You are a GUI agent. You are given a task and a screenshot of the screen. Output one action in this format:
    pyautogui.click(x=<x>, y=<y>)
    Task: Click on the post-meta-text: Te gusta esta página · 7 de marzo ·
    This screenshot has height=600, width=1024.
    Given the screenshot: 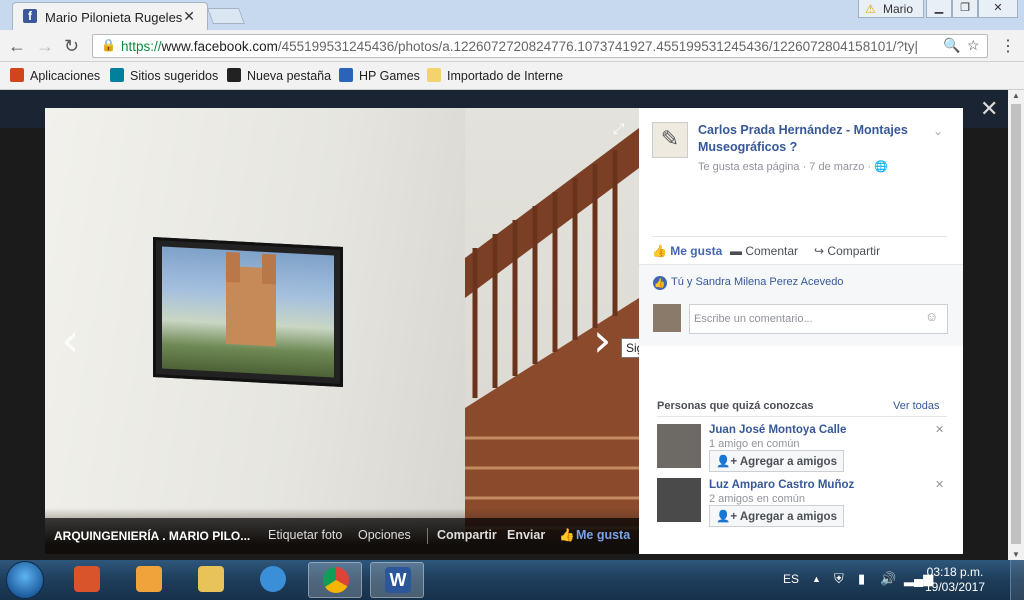 What is the action you would take?
    pyautogui.click(x=785, y=167)
    